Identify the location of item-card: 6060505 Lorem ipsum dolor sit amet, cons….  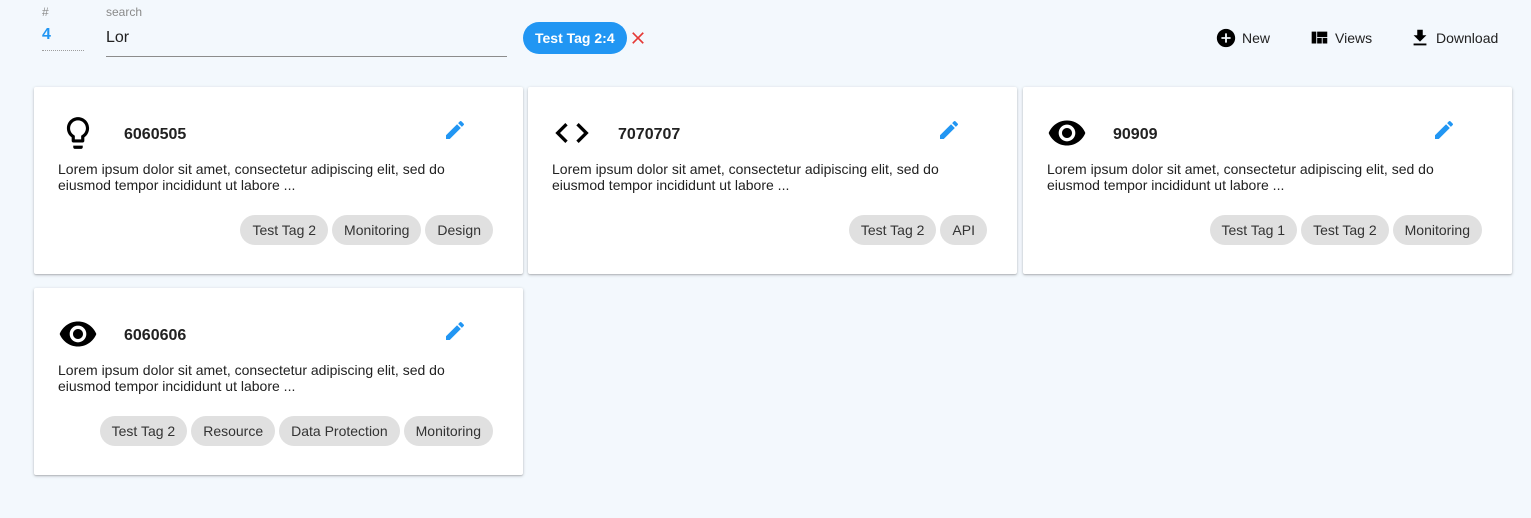
(278, 180).